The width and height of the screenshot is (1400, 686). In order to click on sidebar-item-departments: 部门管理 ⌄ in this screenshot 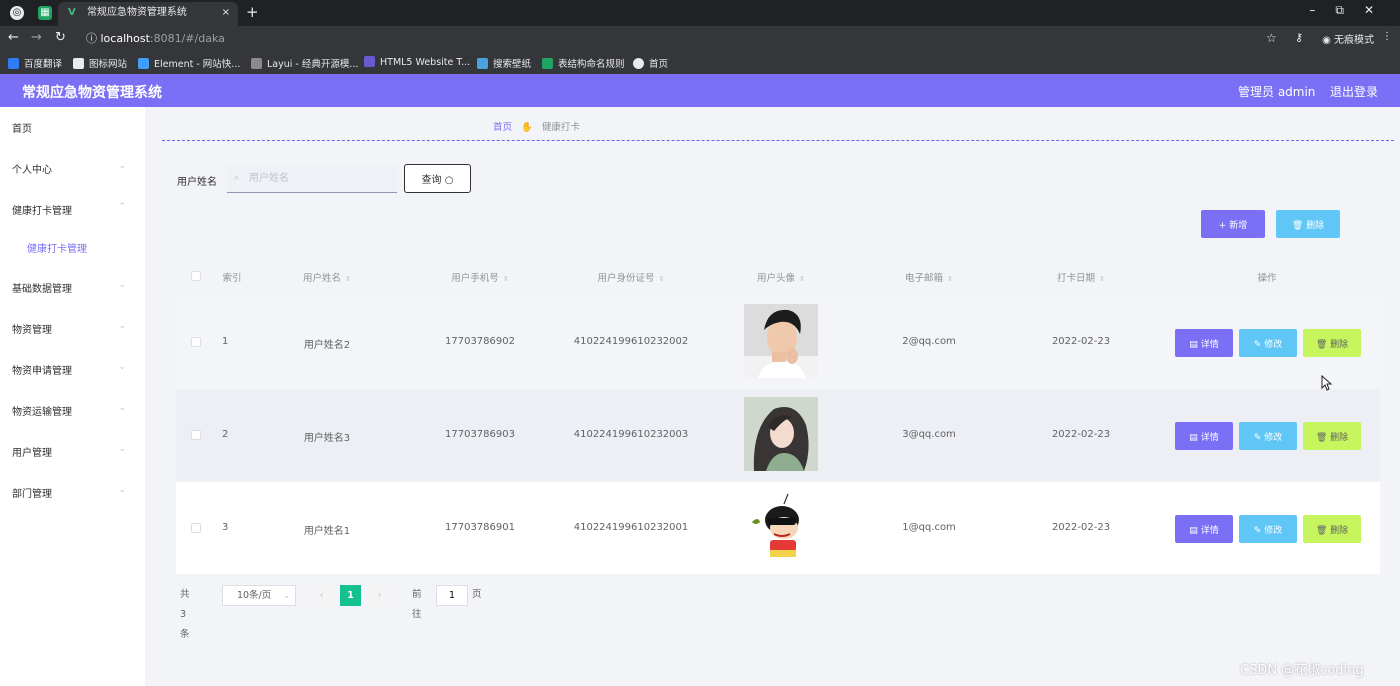, I will do `click(72, 492)`.